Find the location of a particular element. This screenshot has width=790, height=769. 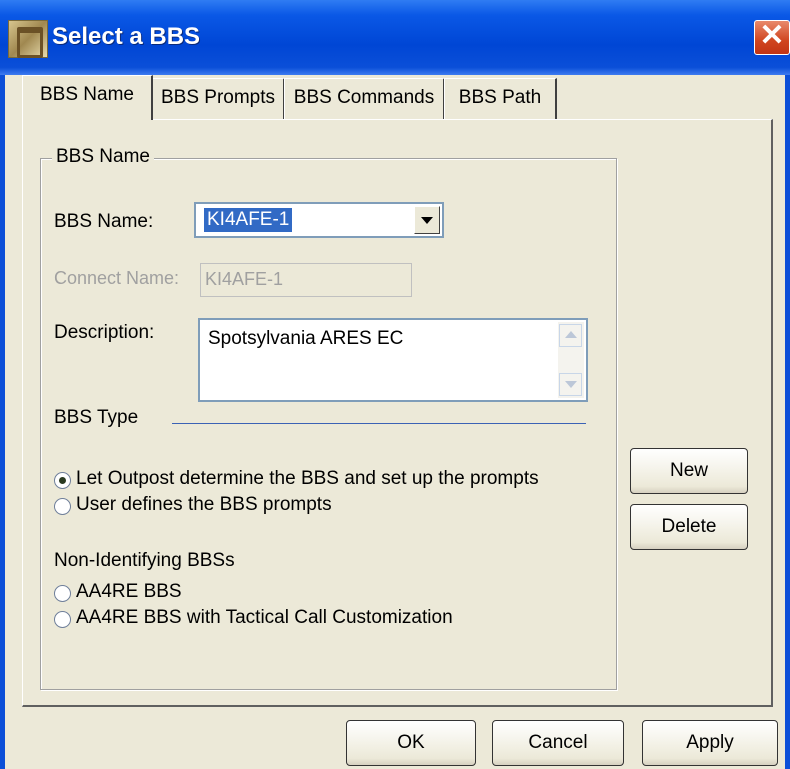

connect-name-value: KI4AFE-1 is located at coordinates (244, 279).